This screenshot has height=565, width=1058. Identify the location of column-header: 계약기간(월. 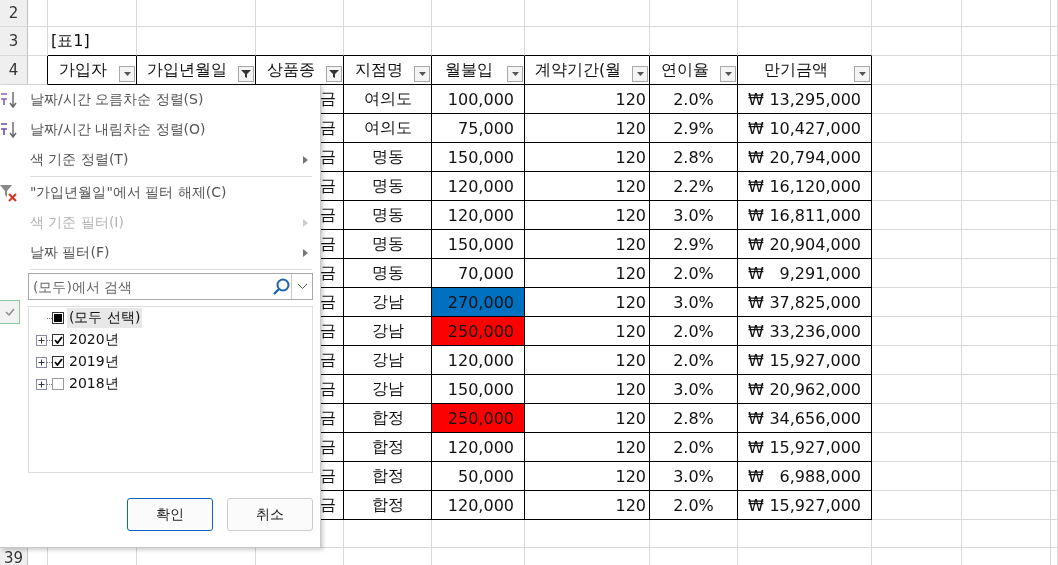
(578, 70).